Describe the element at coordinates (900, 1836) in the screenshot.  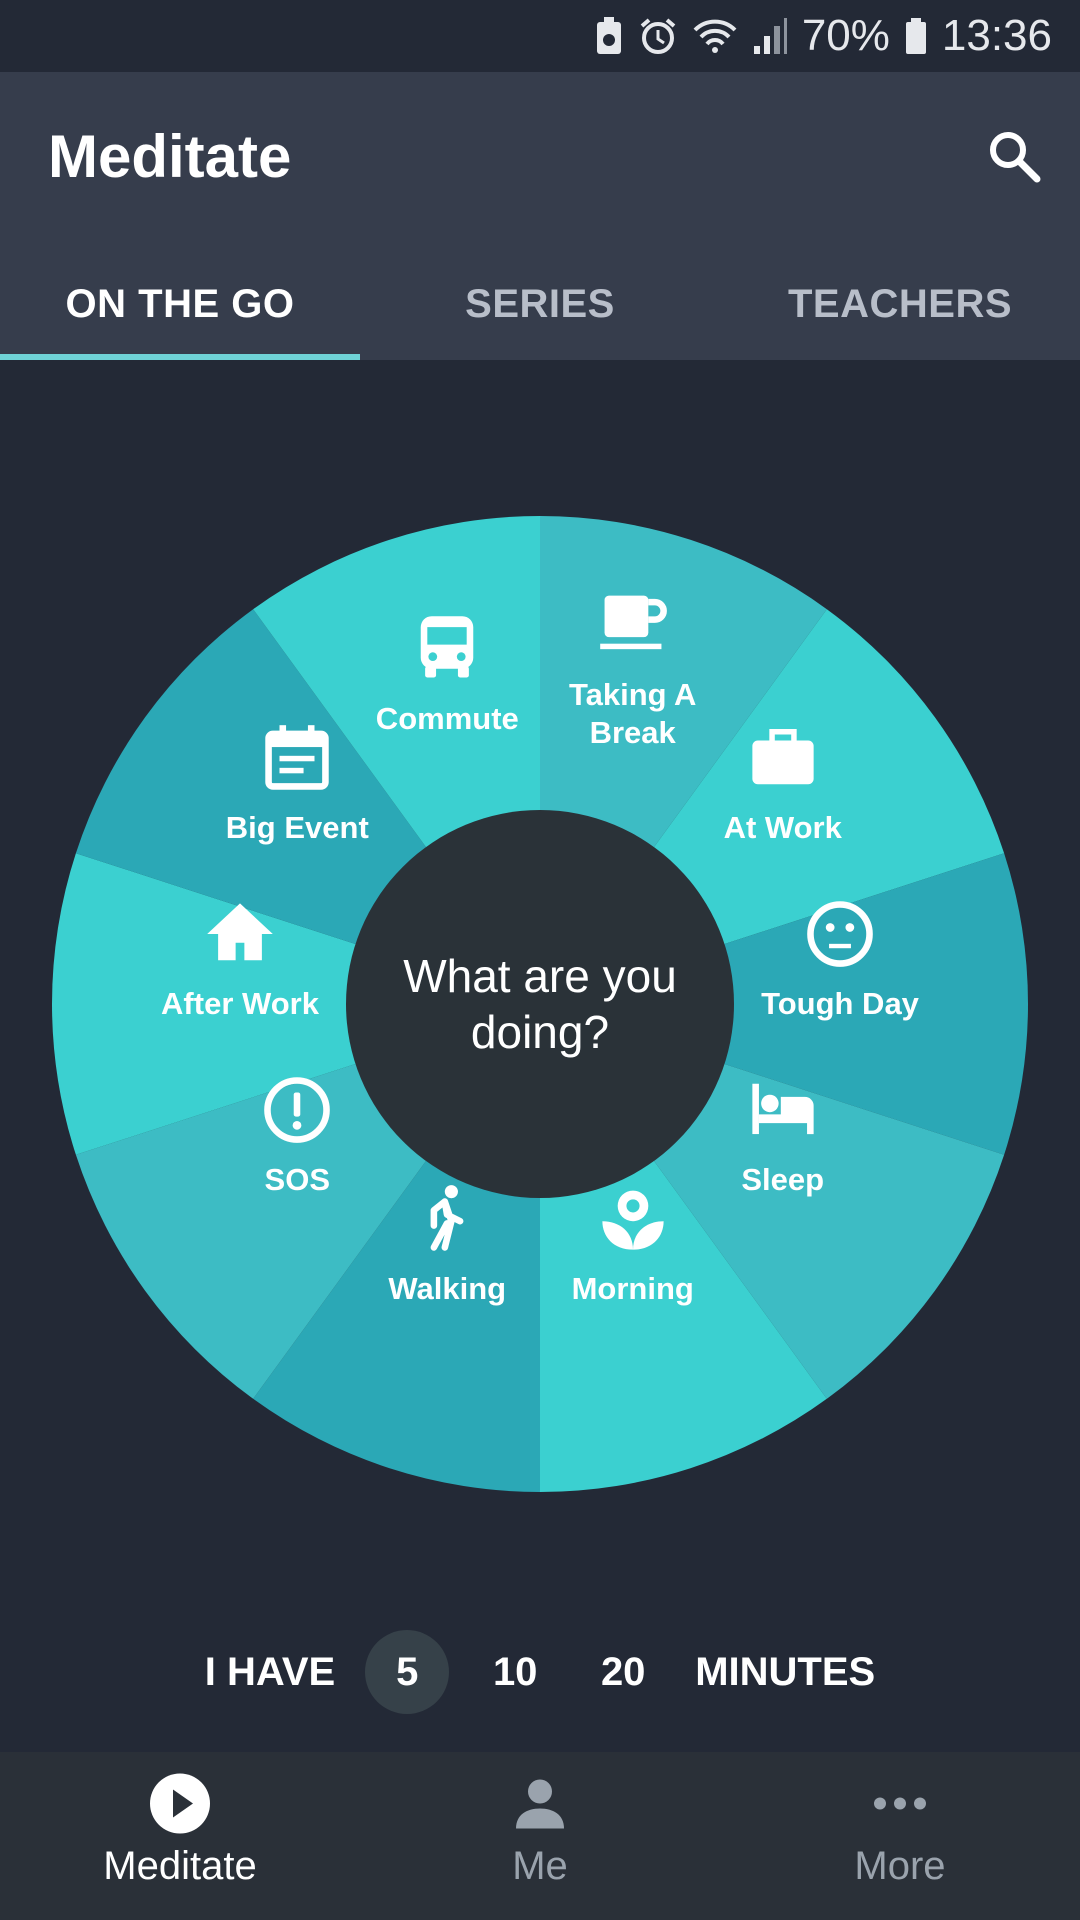
I see `nav-more: More` at that location.